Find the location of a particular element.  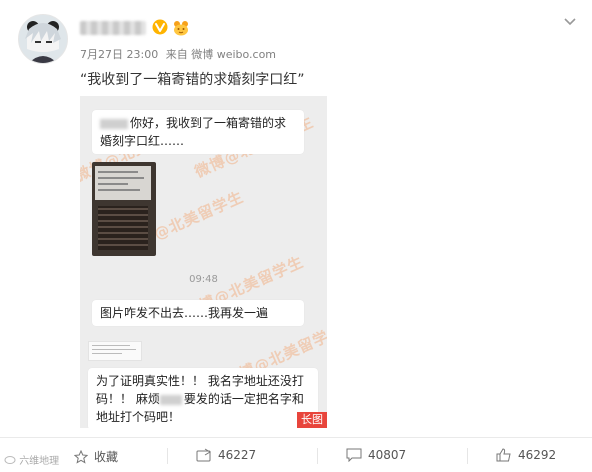

action-bar: 收藏 46227 40807 46292 is located at coordinates (296, 454).